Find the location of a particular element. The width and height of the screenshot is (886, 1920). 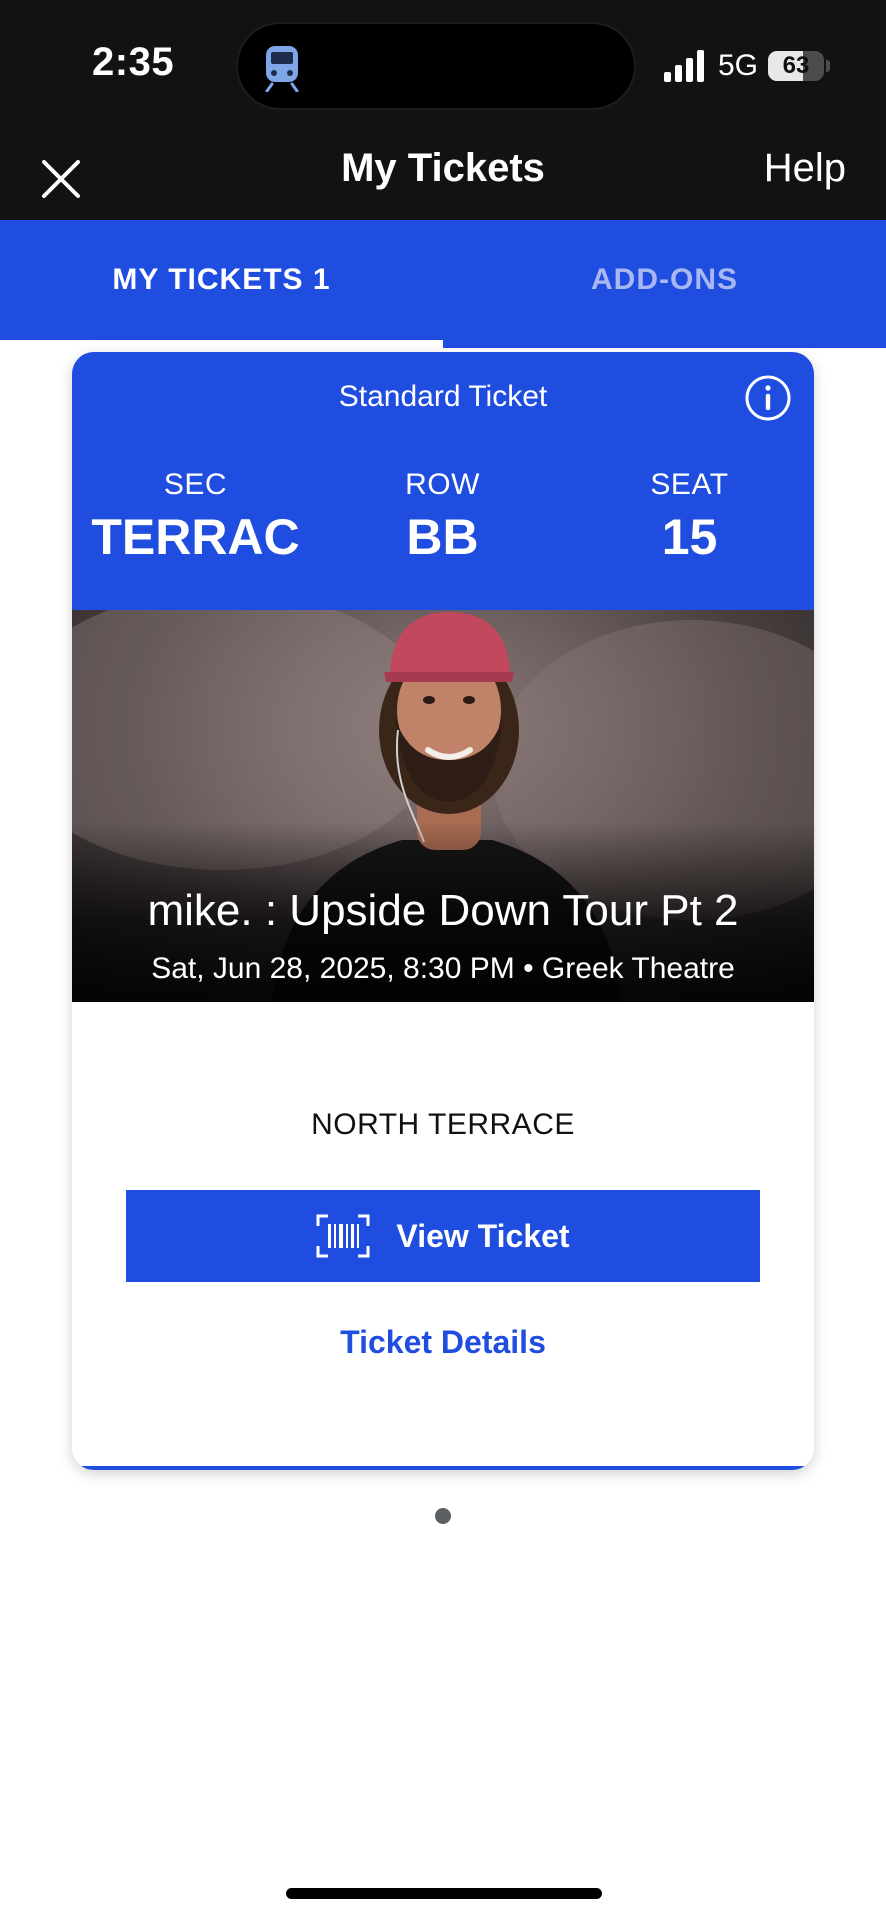

tab-add-ons: ADD-ONS is located at coordinates (664, 280).